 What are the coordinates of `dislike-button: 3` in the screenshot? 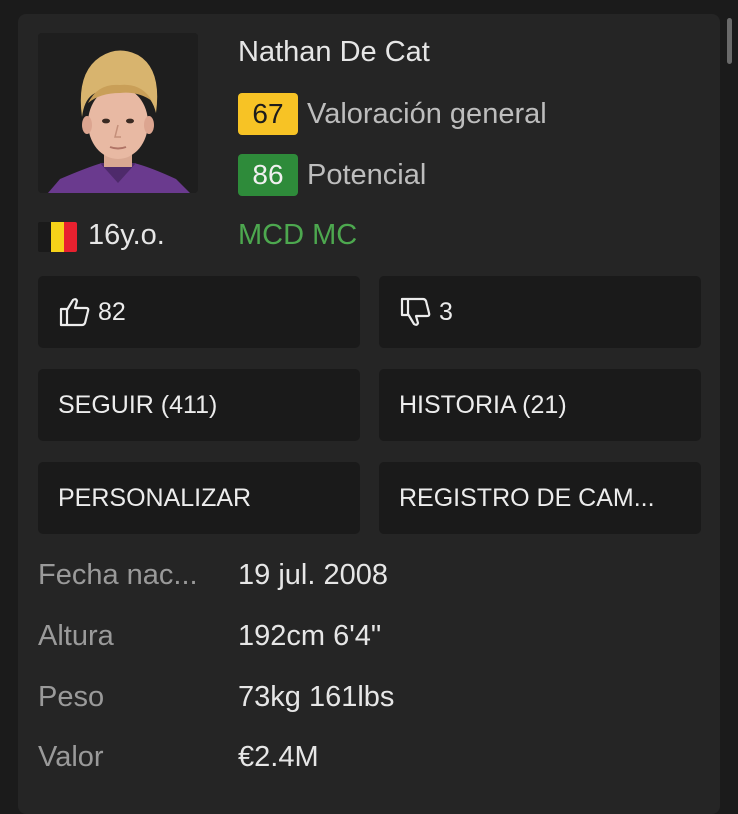 It's located at (540, 312).